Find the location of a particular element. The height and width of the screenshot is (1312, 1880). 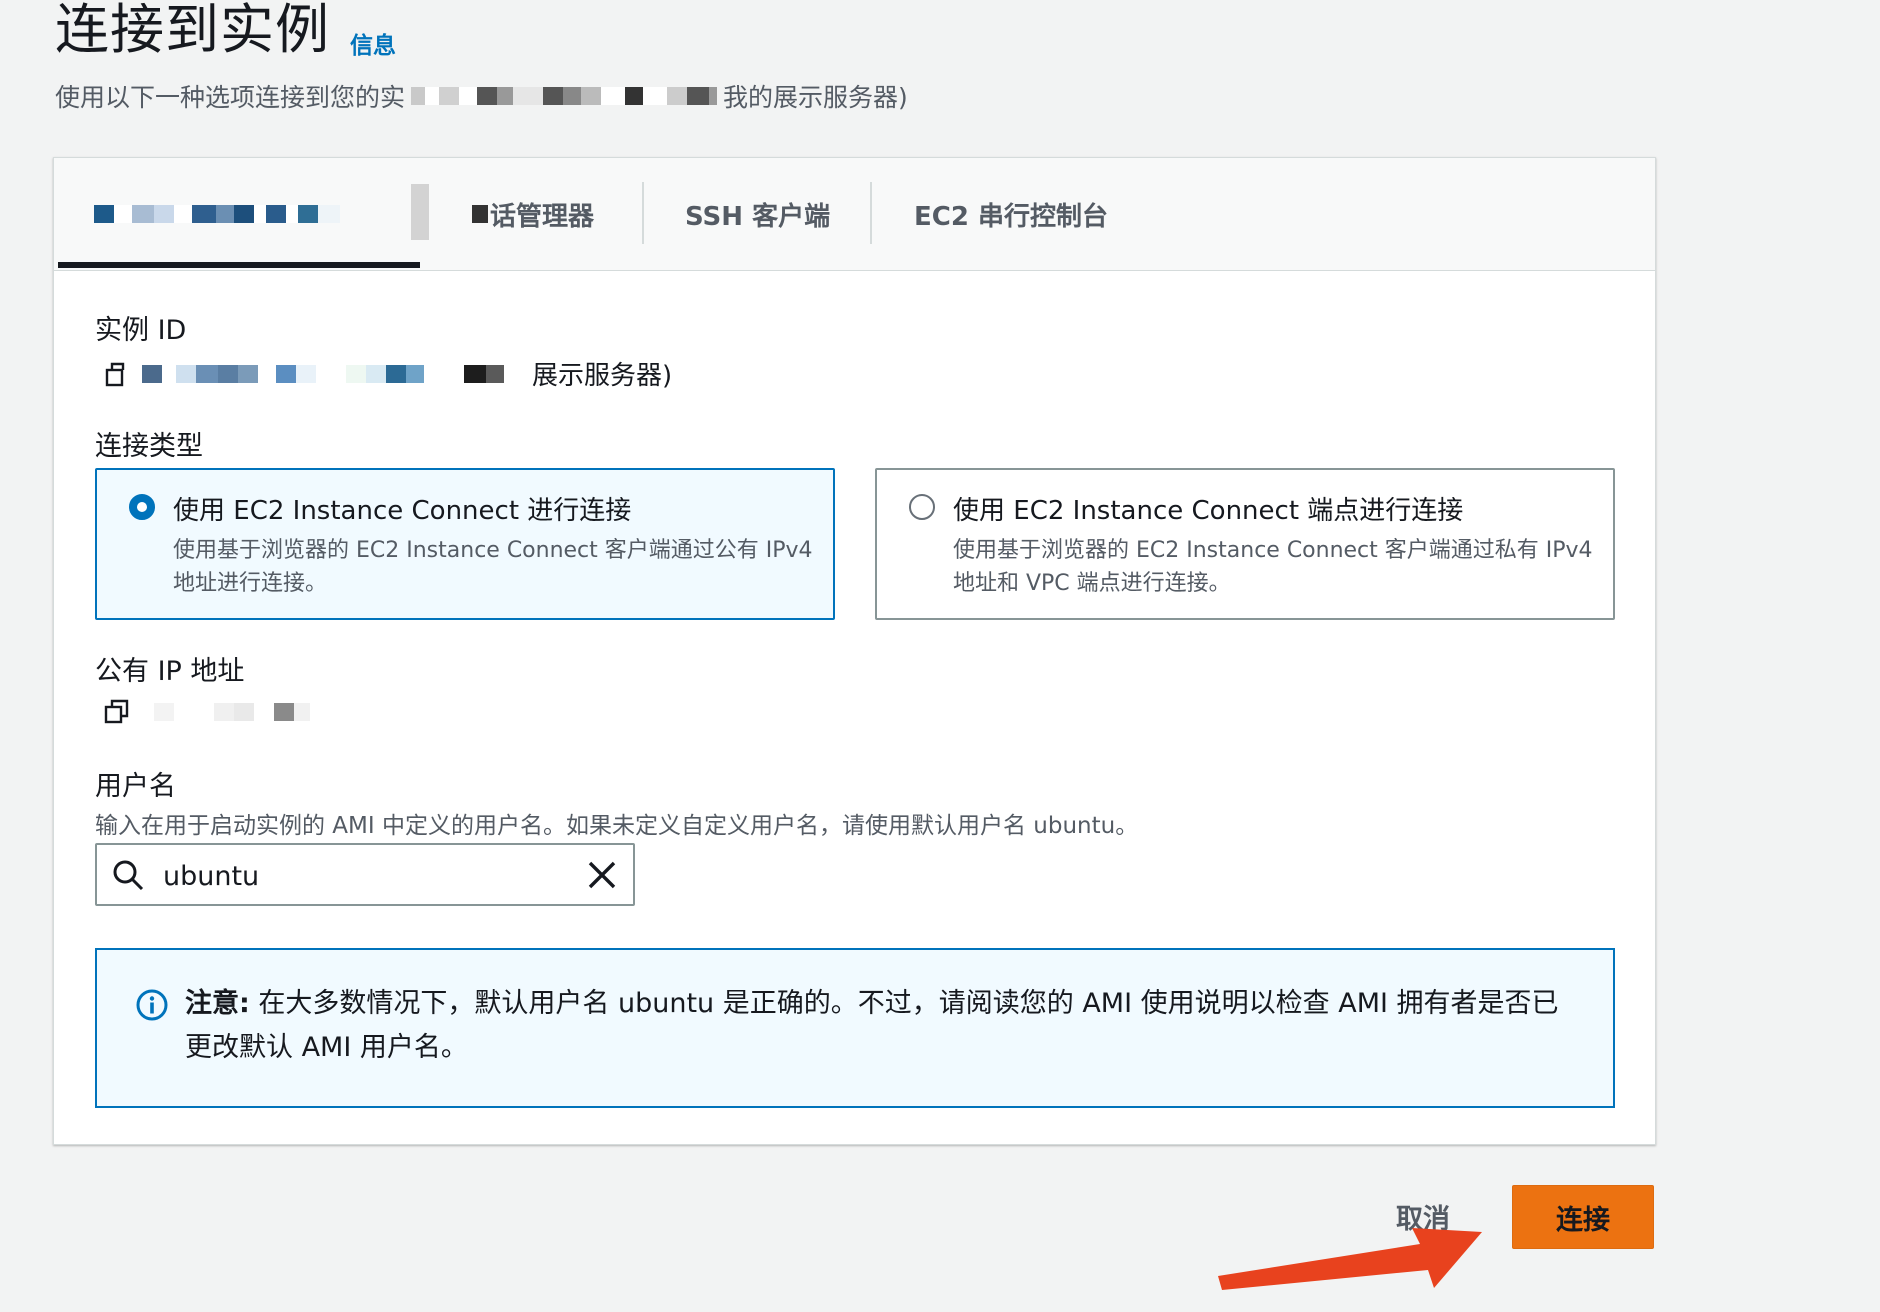

tab-label: EC2 串行控制台 is located at coordinates (1011, 216).